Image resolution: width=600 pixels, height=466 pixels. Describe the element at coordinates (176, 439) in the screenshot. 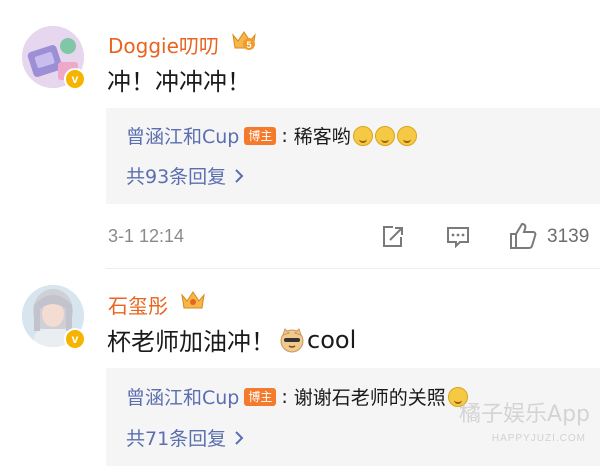

I see `more-replies-label: 共71条回复` at that location.